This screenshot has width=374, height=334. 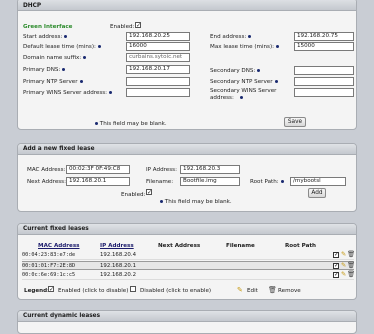 What do you see at coordinates (149, 192) in the screenshot?
I see `fixed-enabled-checkbox: ✓` at bounding box center [149, 192].